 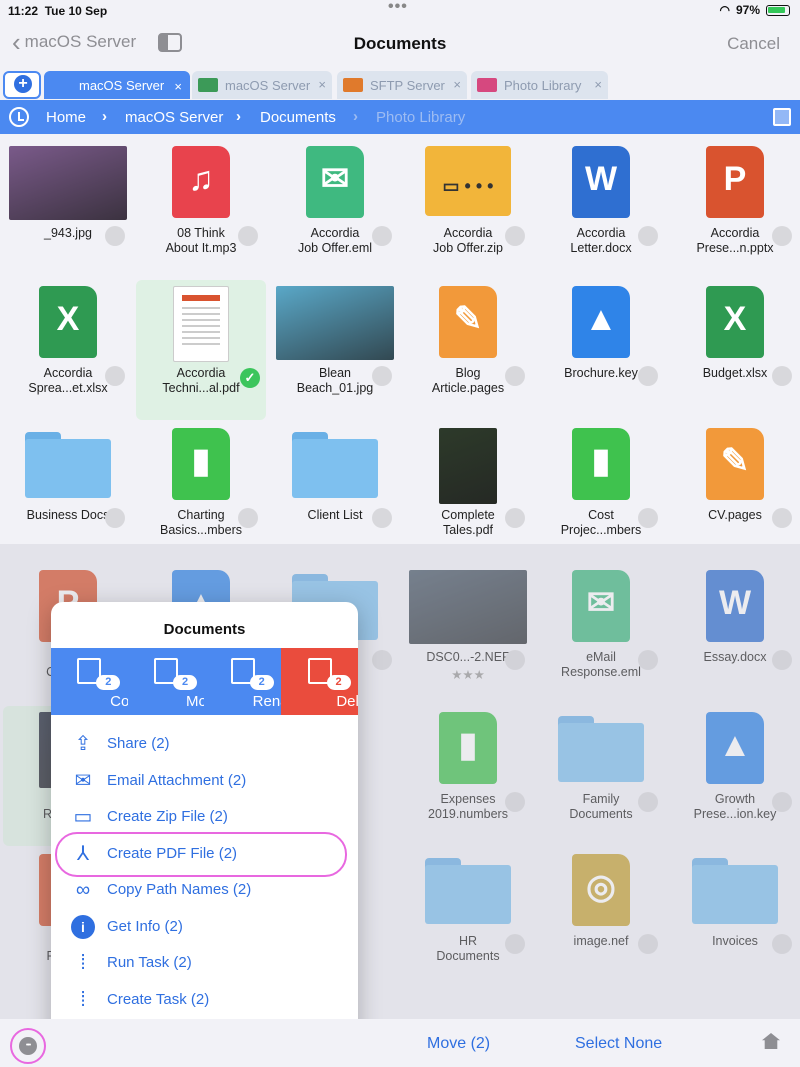 I want to click on breadcrumb-documents: Documents, so click(x=298, y=117).